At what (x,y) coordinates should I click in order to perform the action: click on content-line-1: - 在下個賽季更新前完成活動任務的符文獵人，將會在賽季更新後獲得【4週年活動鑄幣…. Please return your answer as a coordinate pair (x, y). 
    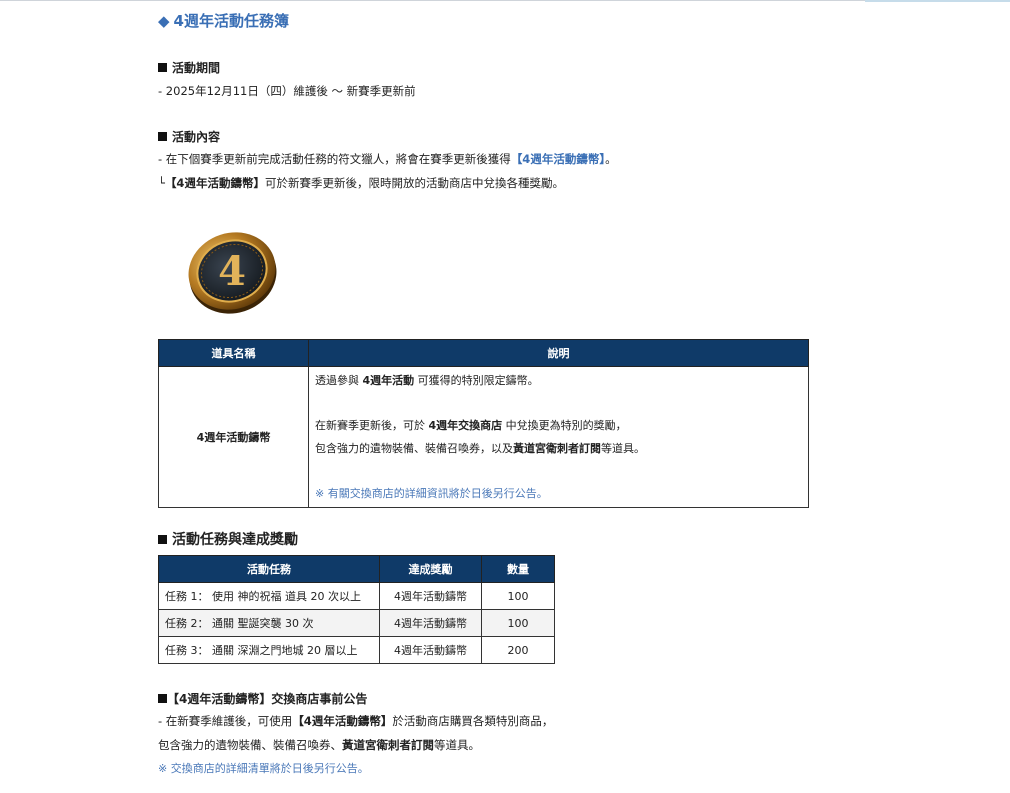
    Looking at the image, I should click on (387, 159).